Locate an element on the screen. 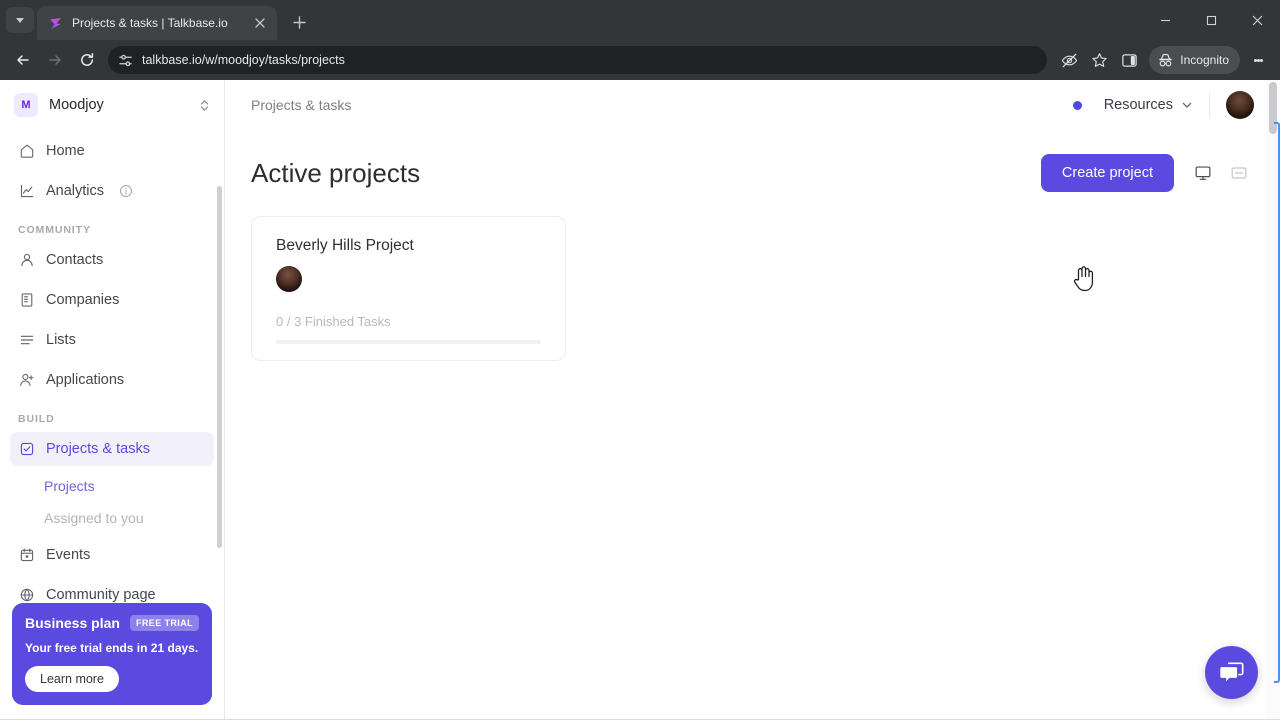  list-icon is located at coordinates (26, 340).